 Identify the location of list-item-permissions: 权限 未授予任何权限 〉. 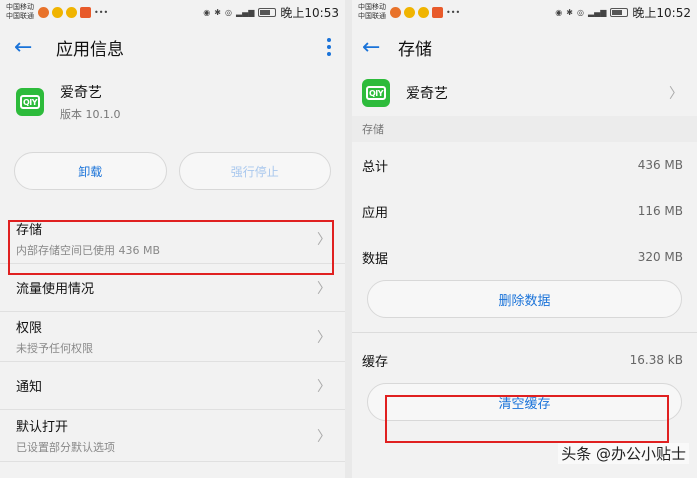
(172, 337).